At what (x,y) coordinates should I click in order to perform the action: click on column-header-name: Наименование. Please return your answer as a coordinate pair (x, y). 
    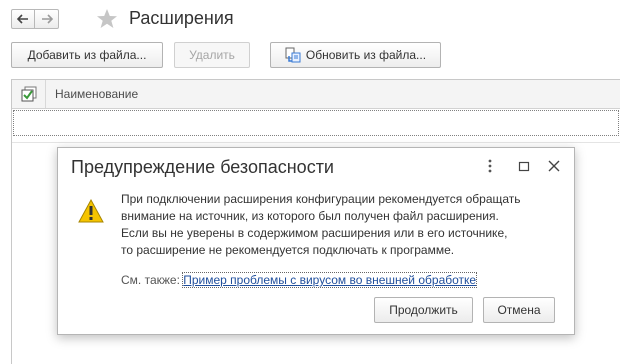
    Looking at the image, I should click on (96, 94).